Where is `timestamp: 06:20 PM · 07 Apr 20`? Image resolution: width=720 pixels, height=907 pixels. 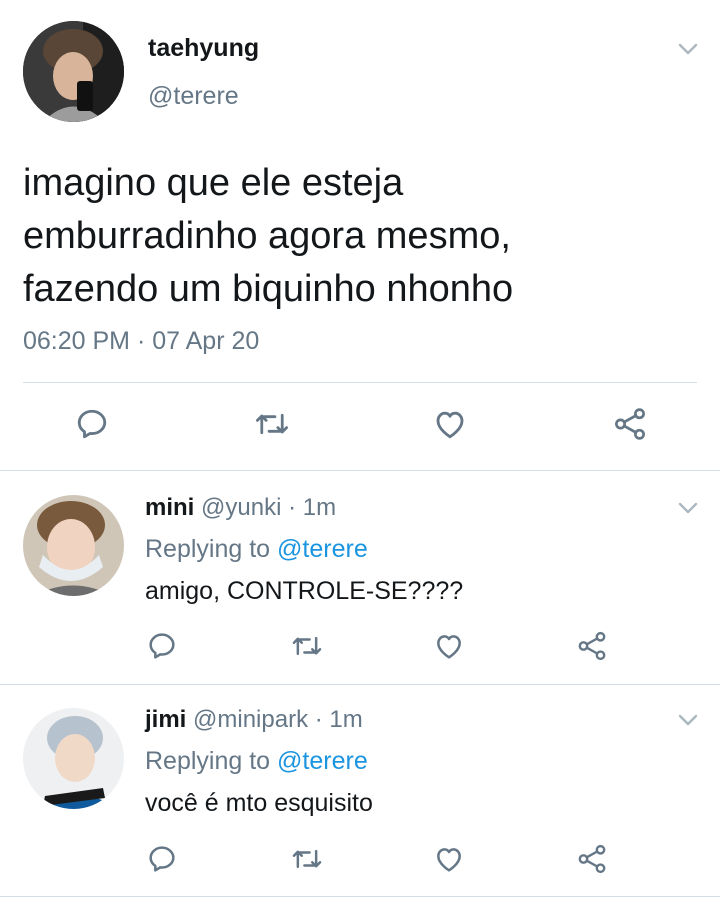
timestamp: 06:20 PM · 07 Apr 20 is located at coordinates (141, 341).